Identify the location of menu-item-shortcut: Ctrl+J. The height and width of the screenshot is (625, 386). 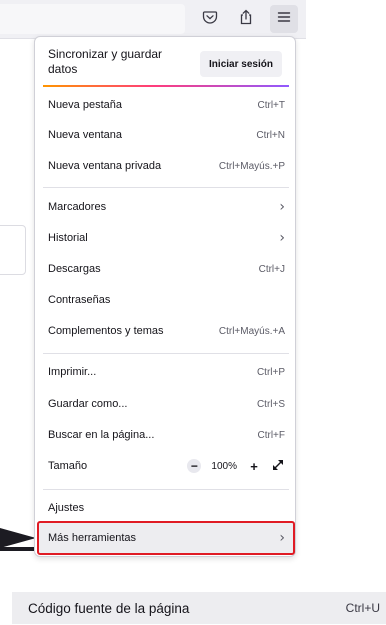
(271, 269).